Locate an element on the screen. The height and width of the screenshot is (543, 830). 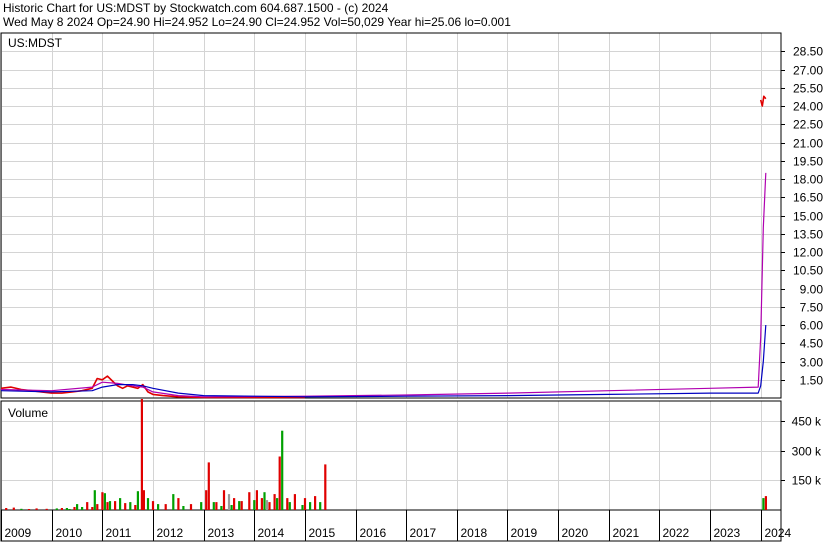
price-panel-title: US:MDST is located at coordinates (35, 43).